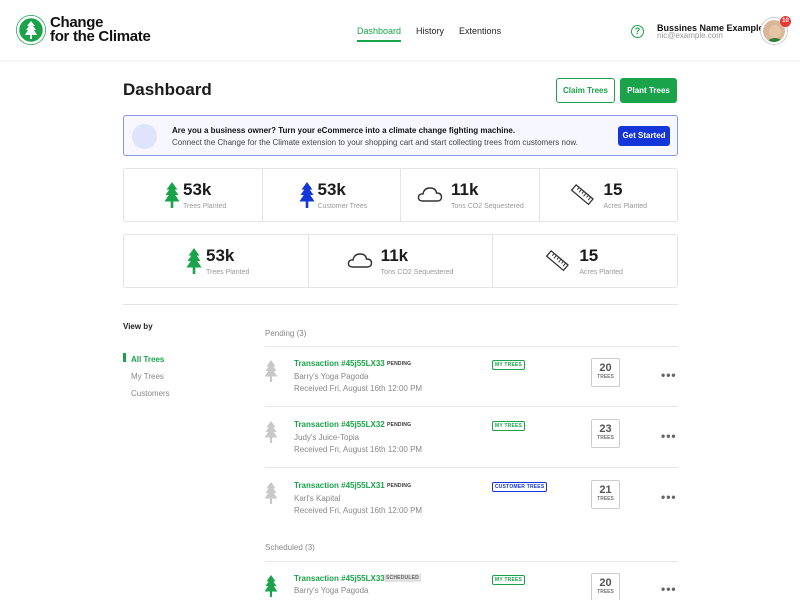 This screenshot has width=800, height=600. Describe the element at coordinates (31, 30) in the screenshot. I see `logo-tree-icon` at that location.